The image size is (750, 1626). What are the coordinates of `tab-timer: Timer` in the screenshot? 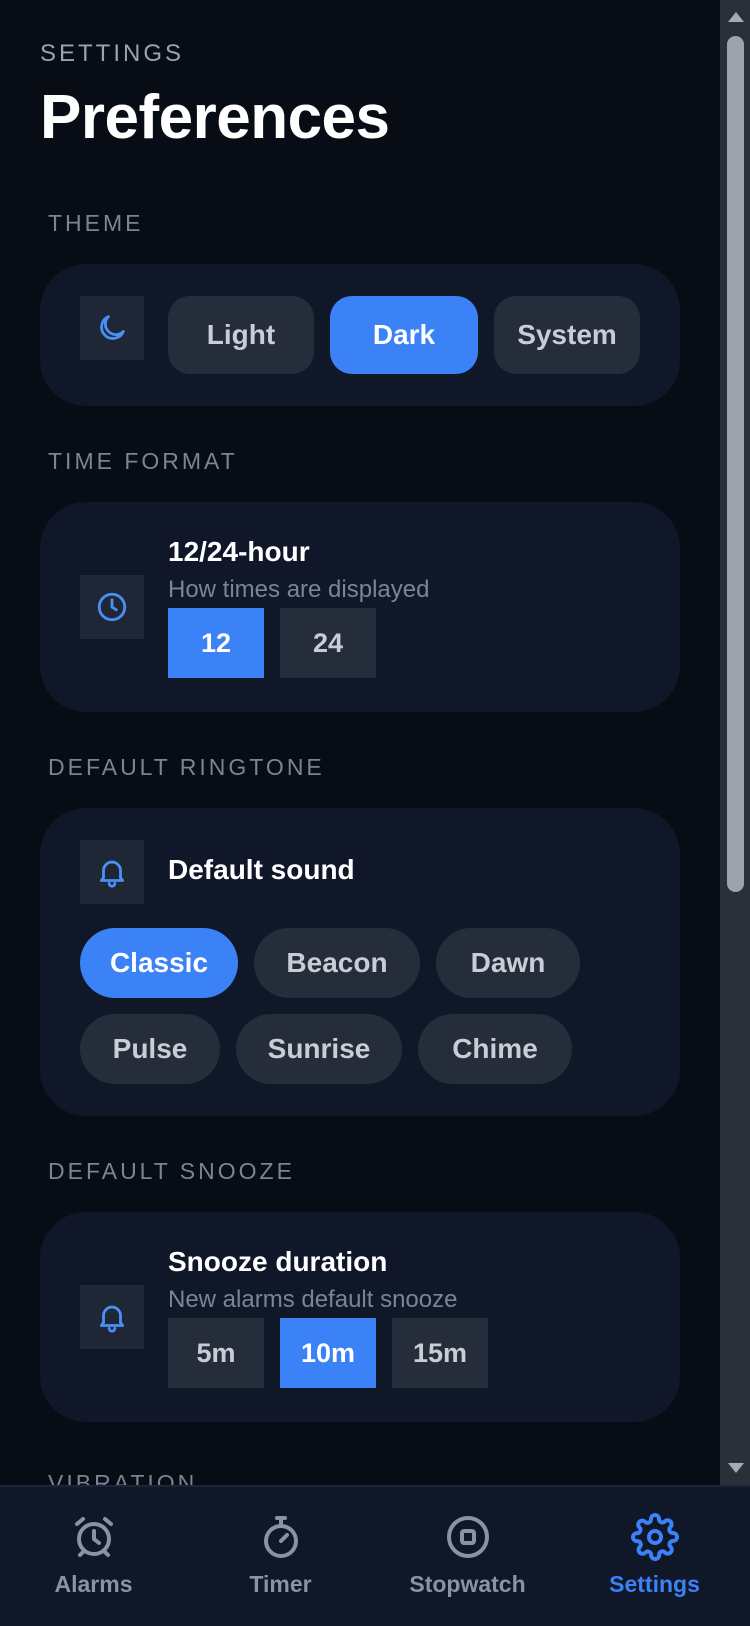 It's located at (280, 1556).